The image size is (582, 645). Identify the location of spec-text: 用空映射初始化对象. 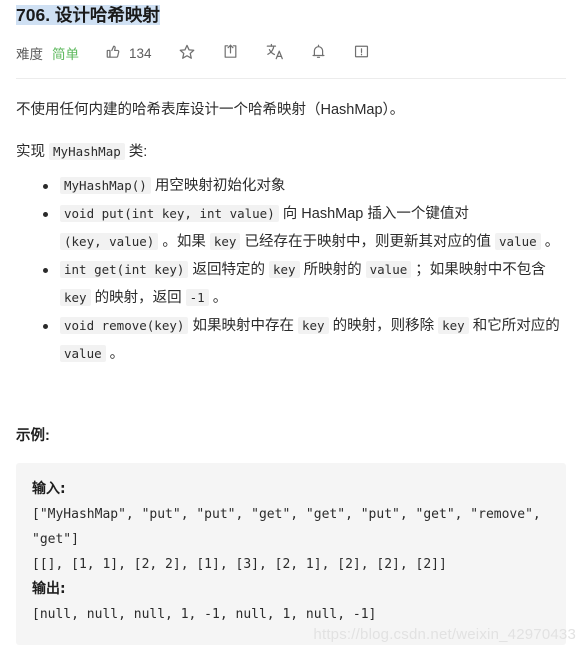
(220, 186).